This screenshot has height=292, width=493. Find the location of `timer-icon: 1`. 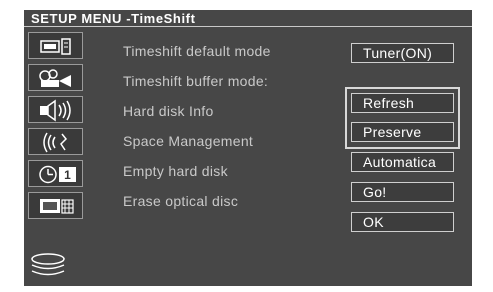

timer-icon: 1 is located at coordinates (55, 173).